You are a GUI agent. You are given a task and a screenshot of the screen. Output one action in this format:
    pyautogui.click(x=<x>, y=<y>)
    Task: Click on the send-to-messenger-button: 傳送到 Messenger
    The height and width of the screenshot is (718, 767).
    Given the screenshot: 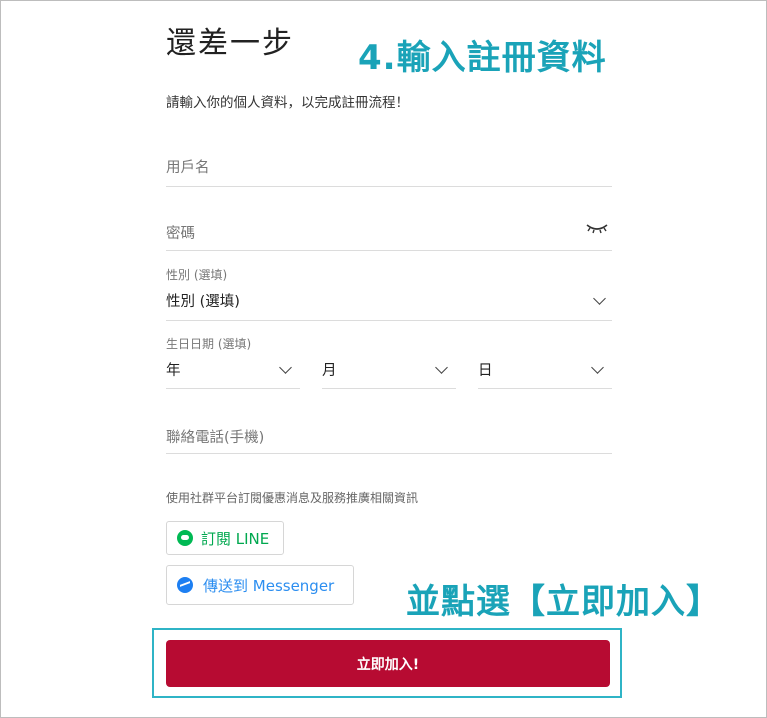 What is the action you would take?
    pyautogui.click(x=260, y=585)
    